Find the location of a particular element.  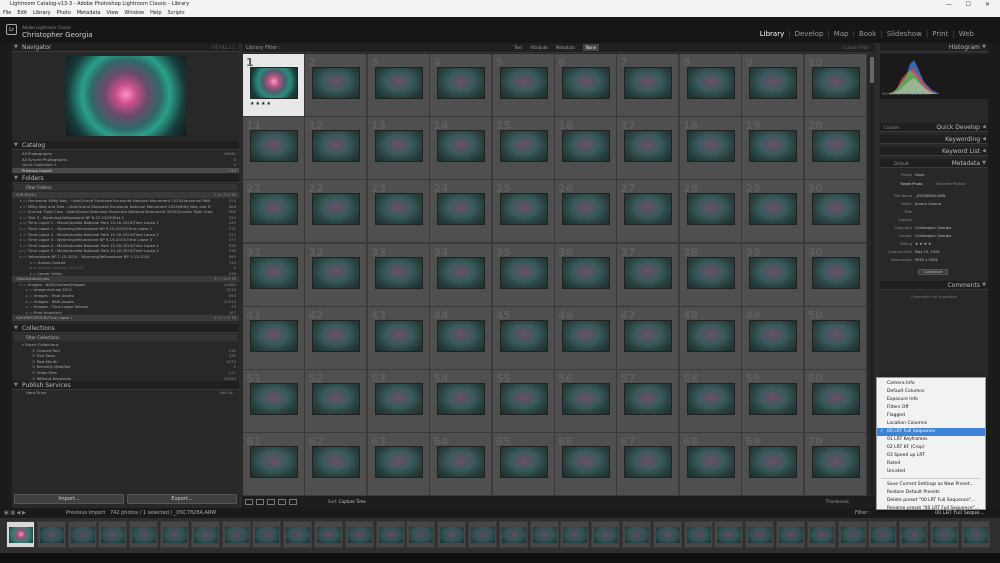

grid-cell: 54 is located at coordinates (461, 401).